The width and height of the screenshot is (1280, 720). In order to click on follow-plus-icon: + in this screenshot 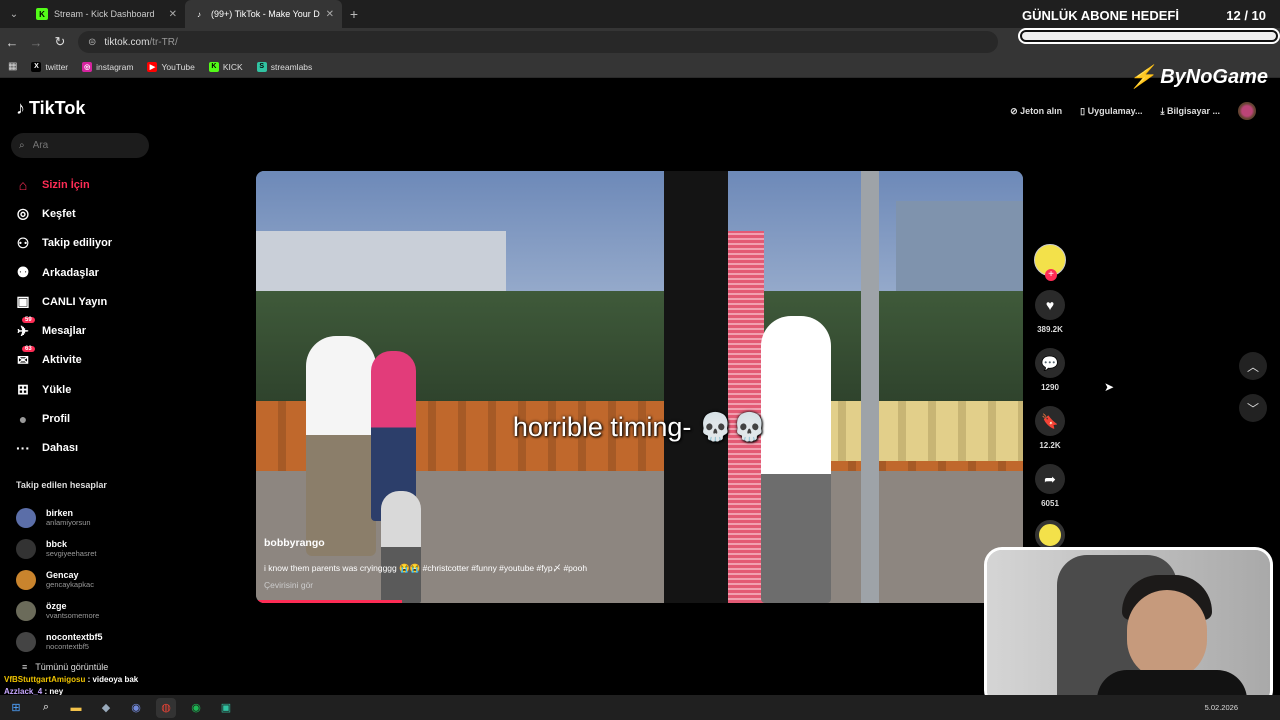, I will do `click(1051, 275)`.